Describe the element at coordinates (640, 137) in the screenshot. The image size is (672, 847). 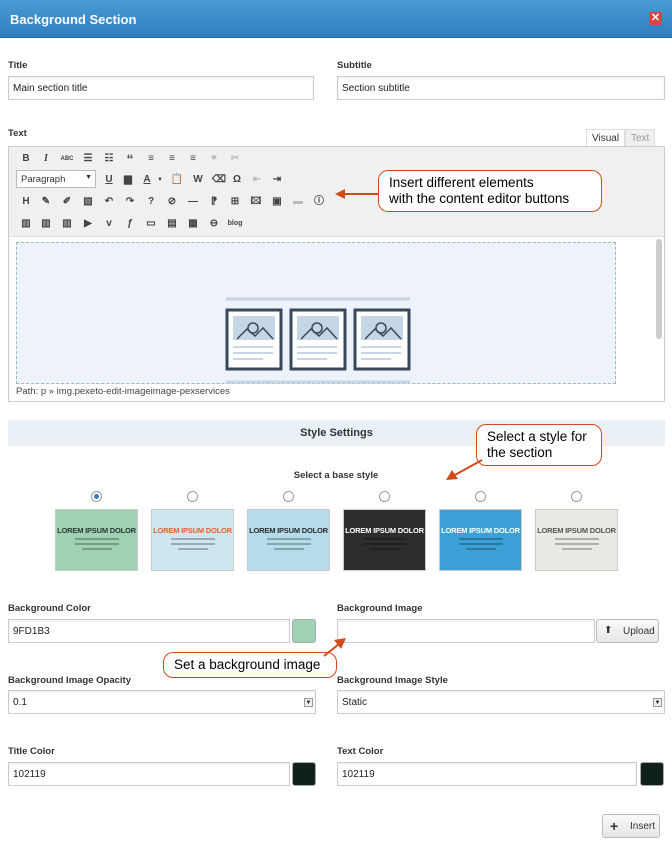
I see `tab-text: Text` at that location.